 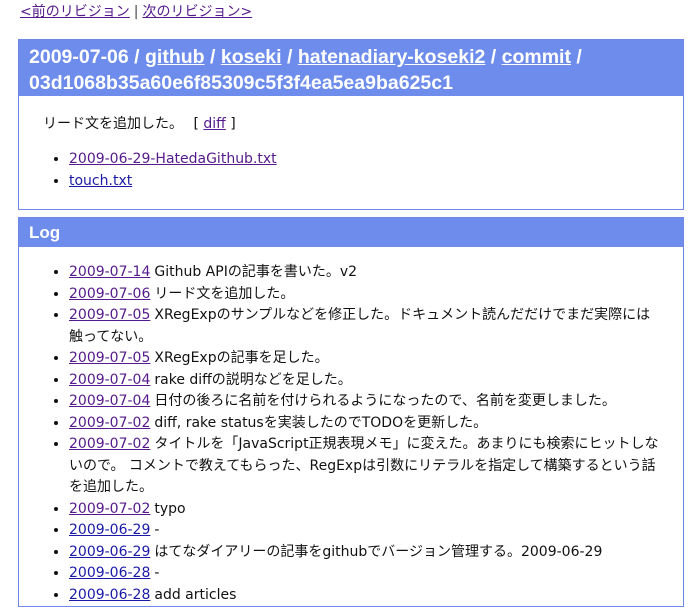 I want to click on log-message: add articles, so click(x=195, y=594).